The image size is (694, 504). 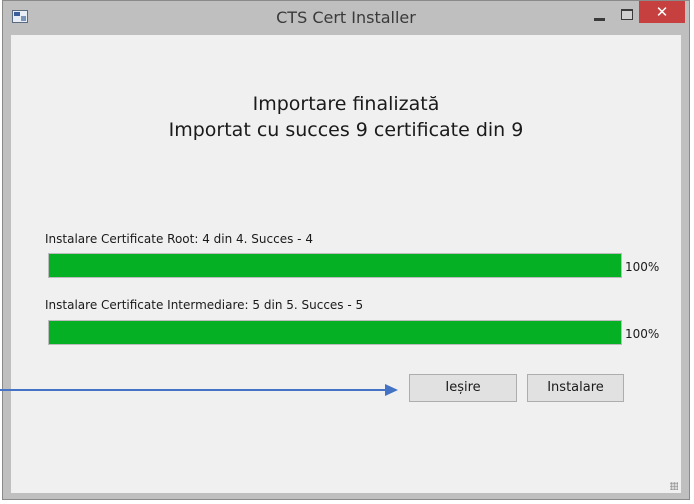 What do you see at coordinates (199, 390) in the screenshot?
I see `arrow-icon` at bounding box center [199, 390].